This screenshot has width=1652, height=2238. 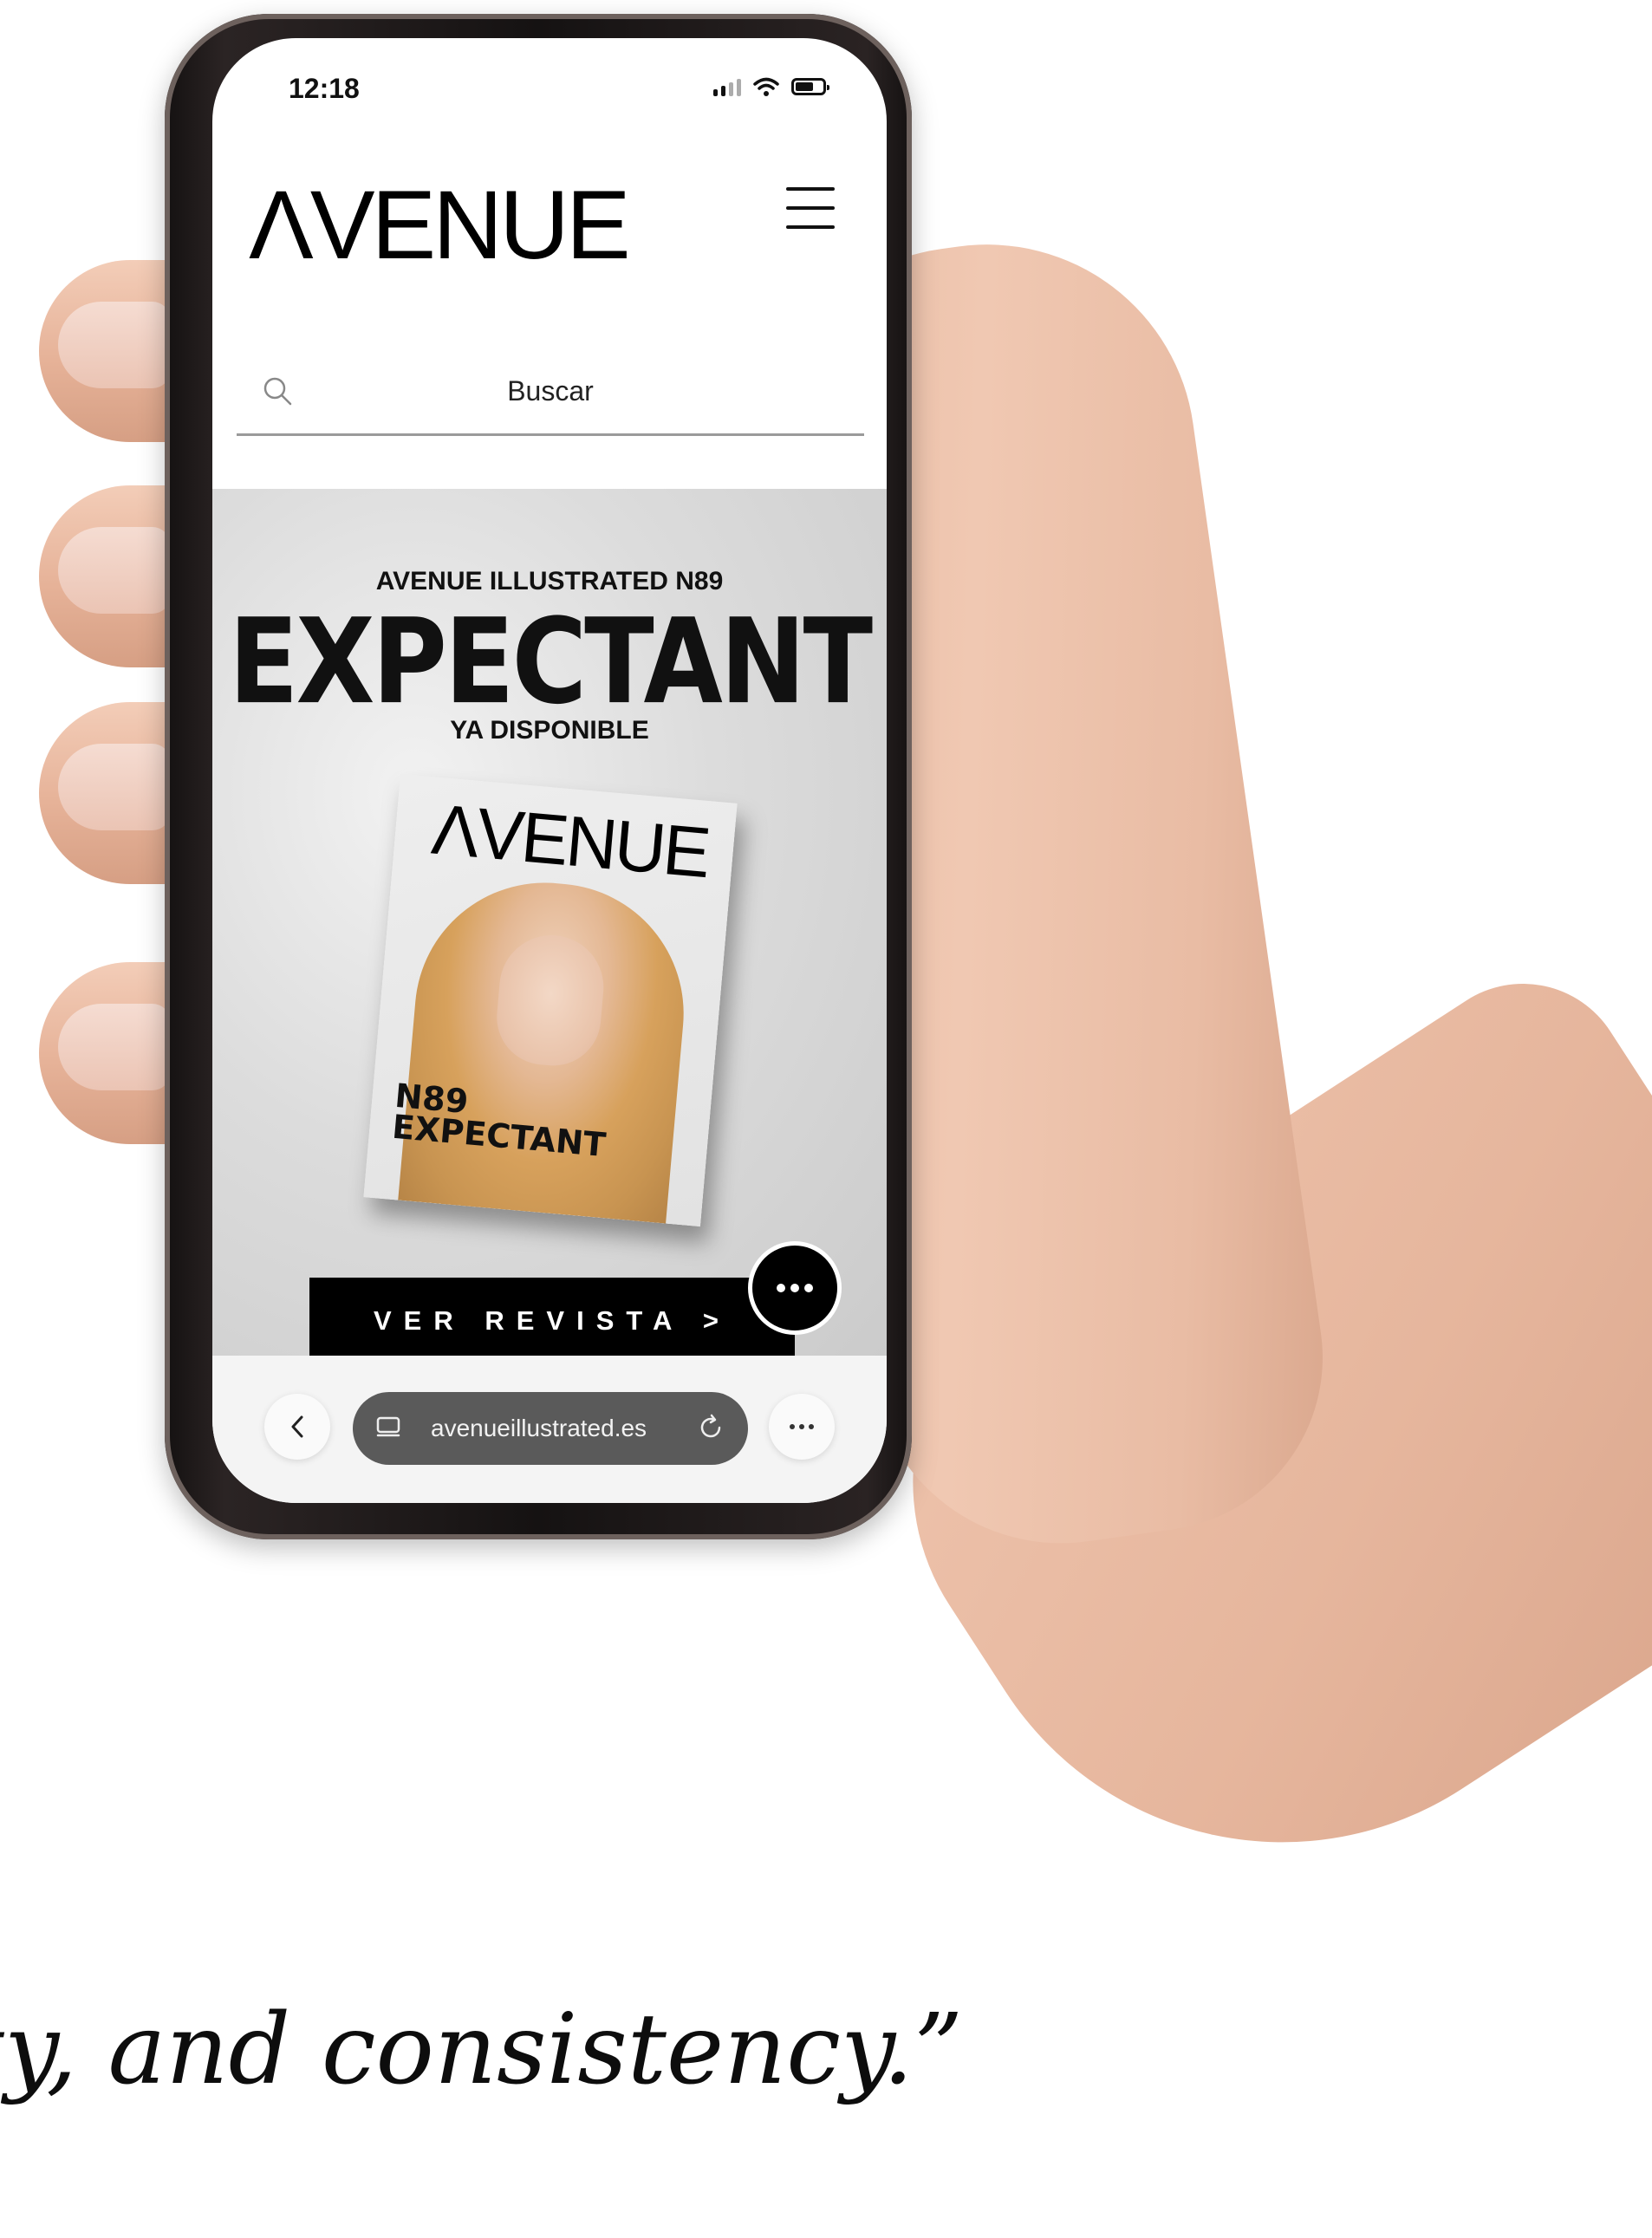 I want to click on chevron-left-icon, so click(x=297, y=1427).